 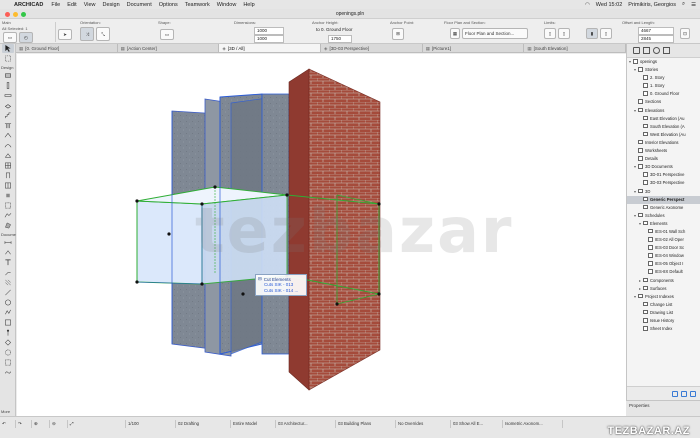 I want to click on navigator-item: 3D-03 Perspective, so click(x=663, y=183).